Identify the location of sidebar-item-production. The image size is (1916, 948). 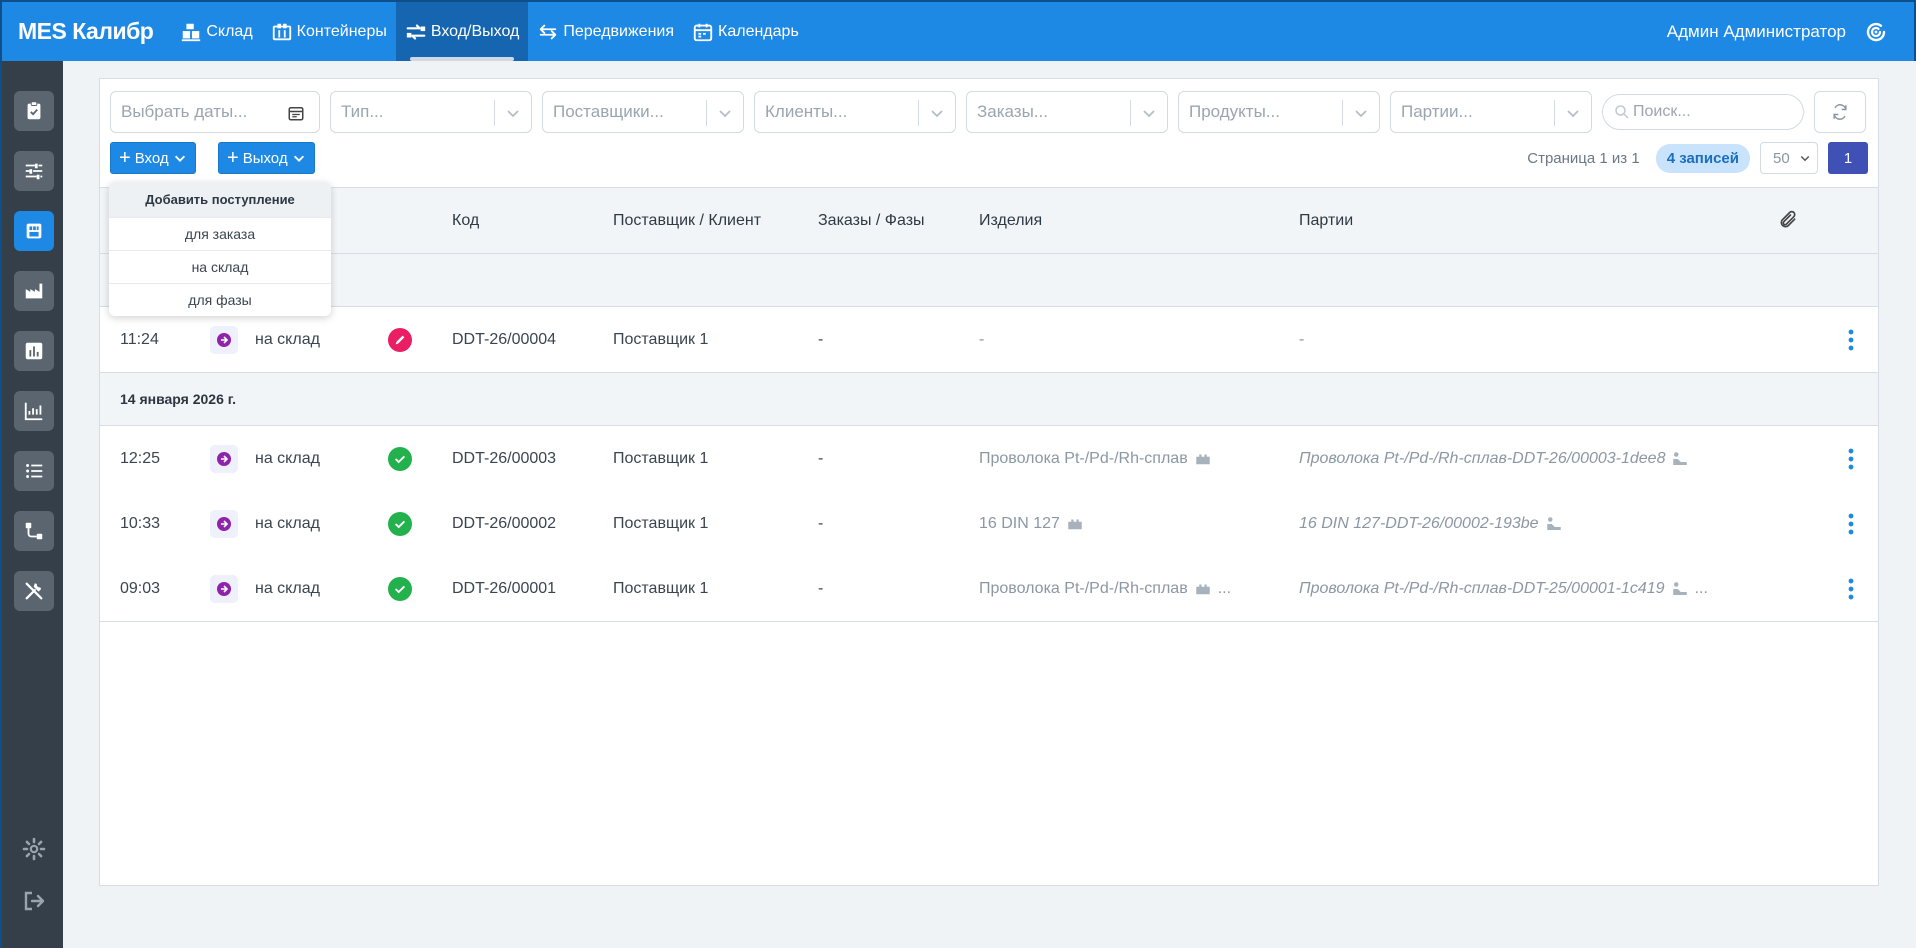
(34, 291).